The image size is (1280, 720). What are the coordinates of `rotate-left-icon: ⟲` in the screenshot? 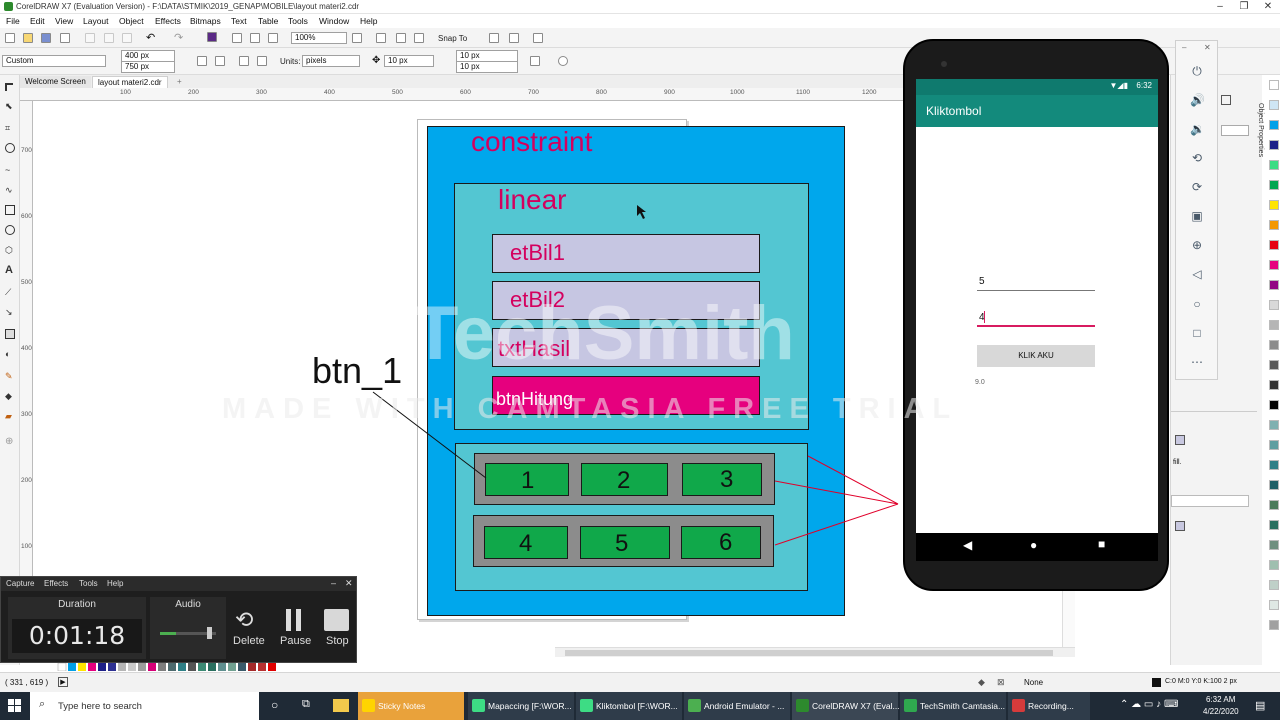 It's located at (1197, 158).